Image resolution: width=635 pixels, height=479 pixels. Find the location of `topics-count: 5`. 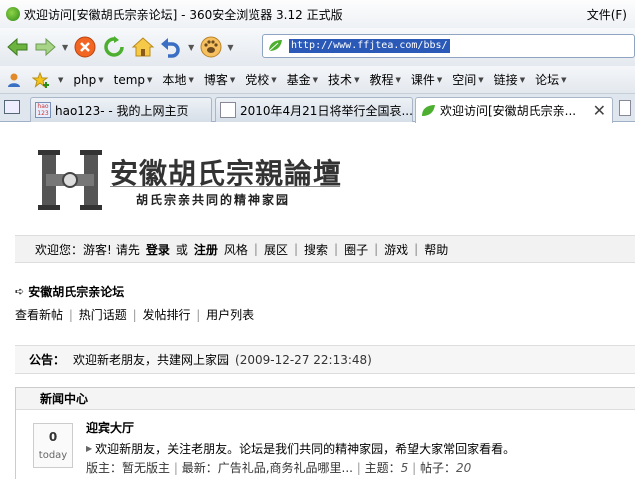

topics-count: 5 is located at coordinates (404, 468).